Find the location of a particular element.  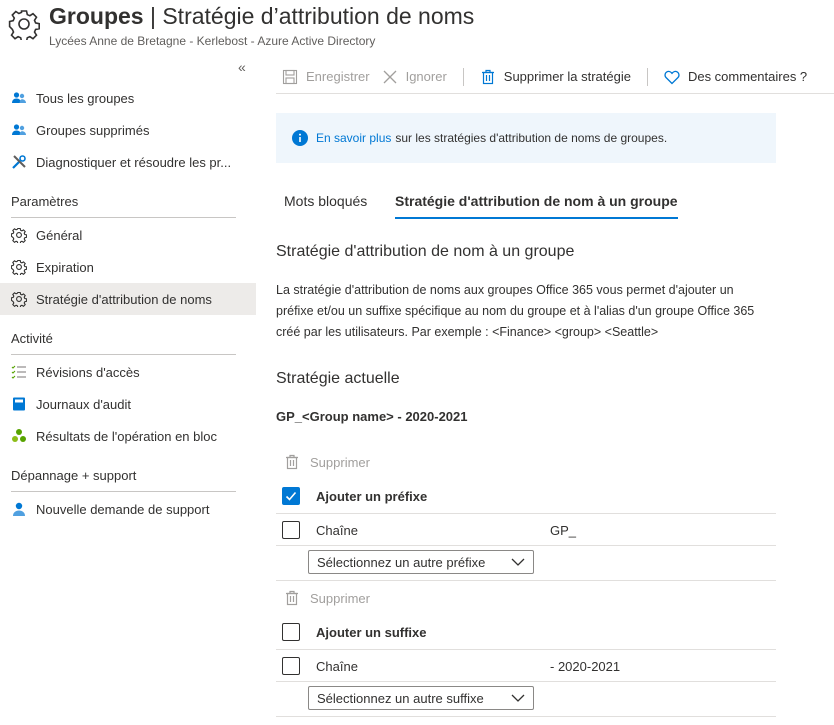

prefix-string-checkbox is located at coordinates (291, 530).